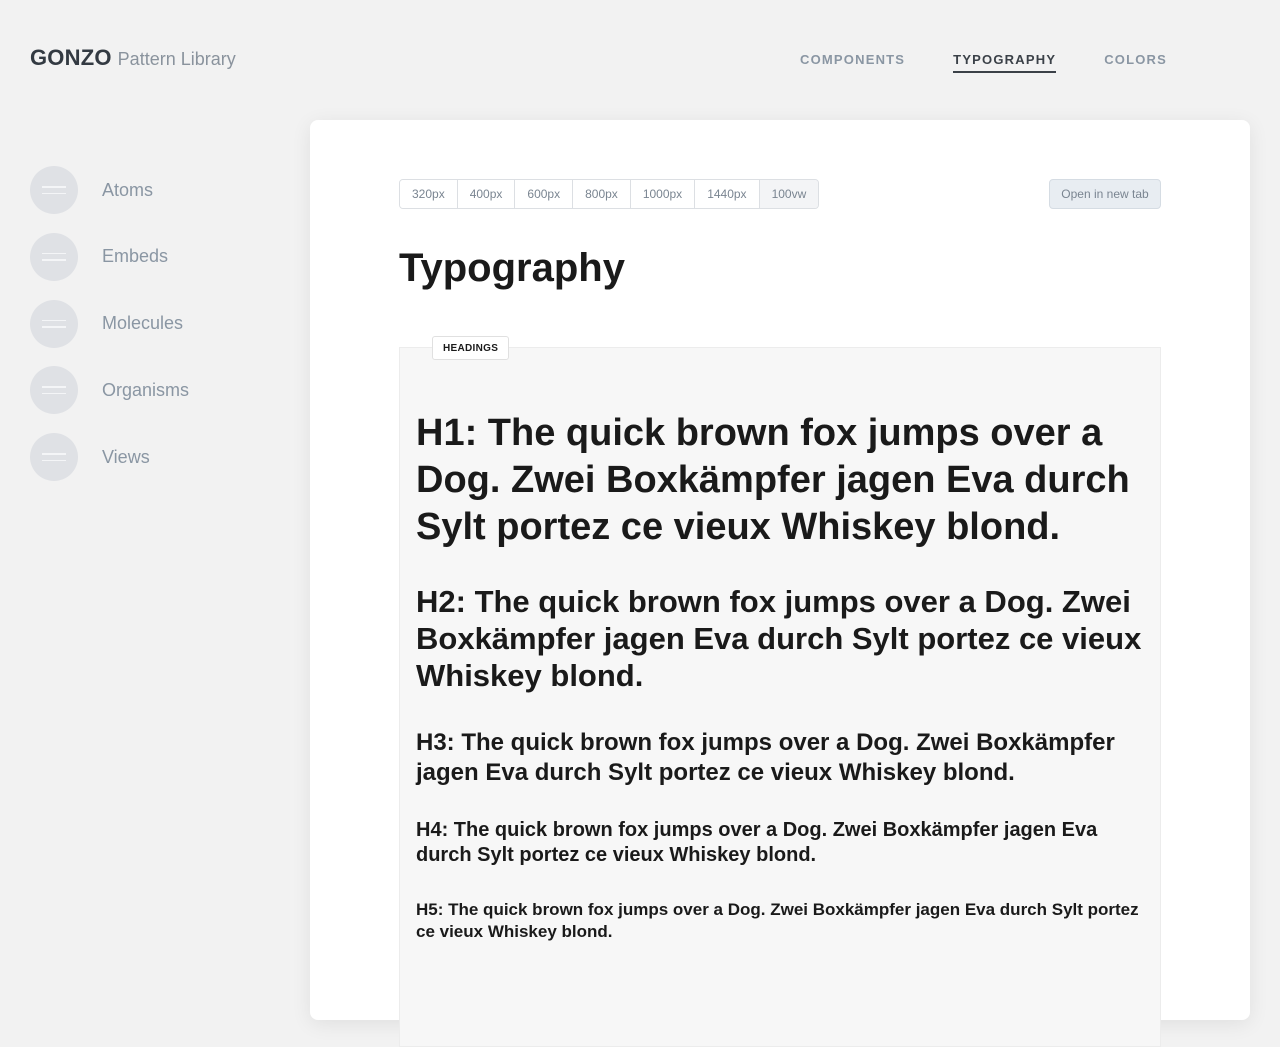 This screenshot has height=1047, width=1280. Describe the element at coordinates (1005, 62) in the screenshot. I see `nav-typography: TYPOGRAPHY` at that location.